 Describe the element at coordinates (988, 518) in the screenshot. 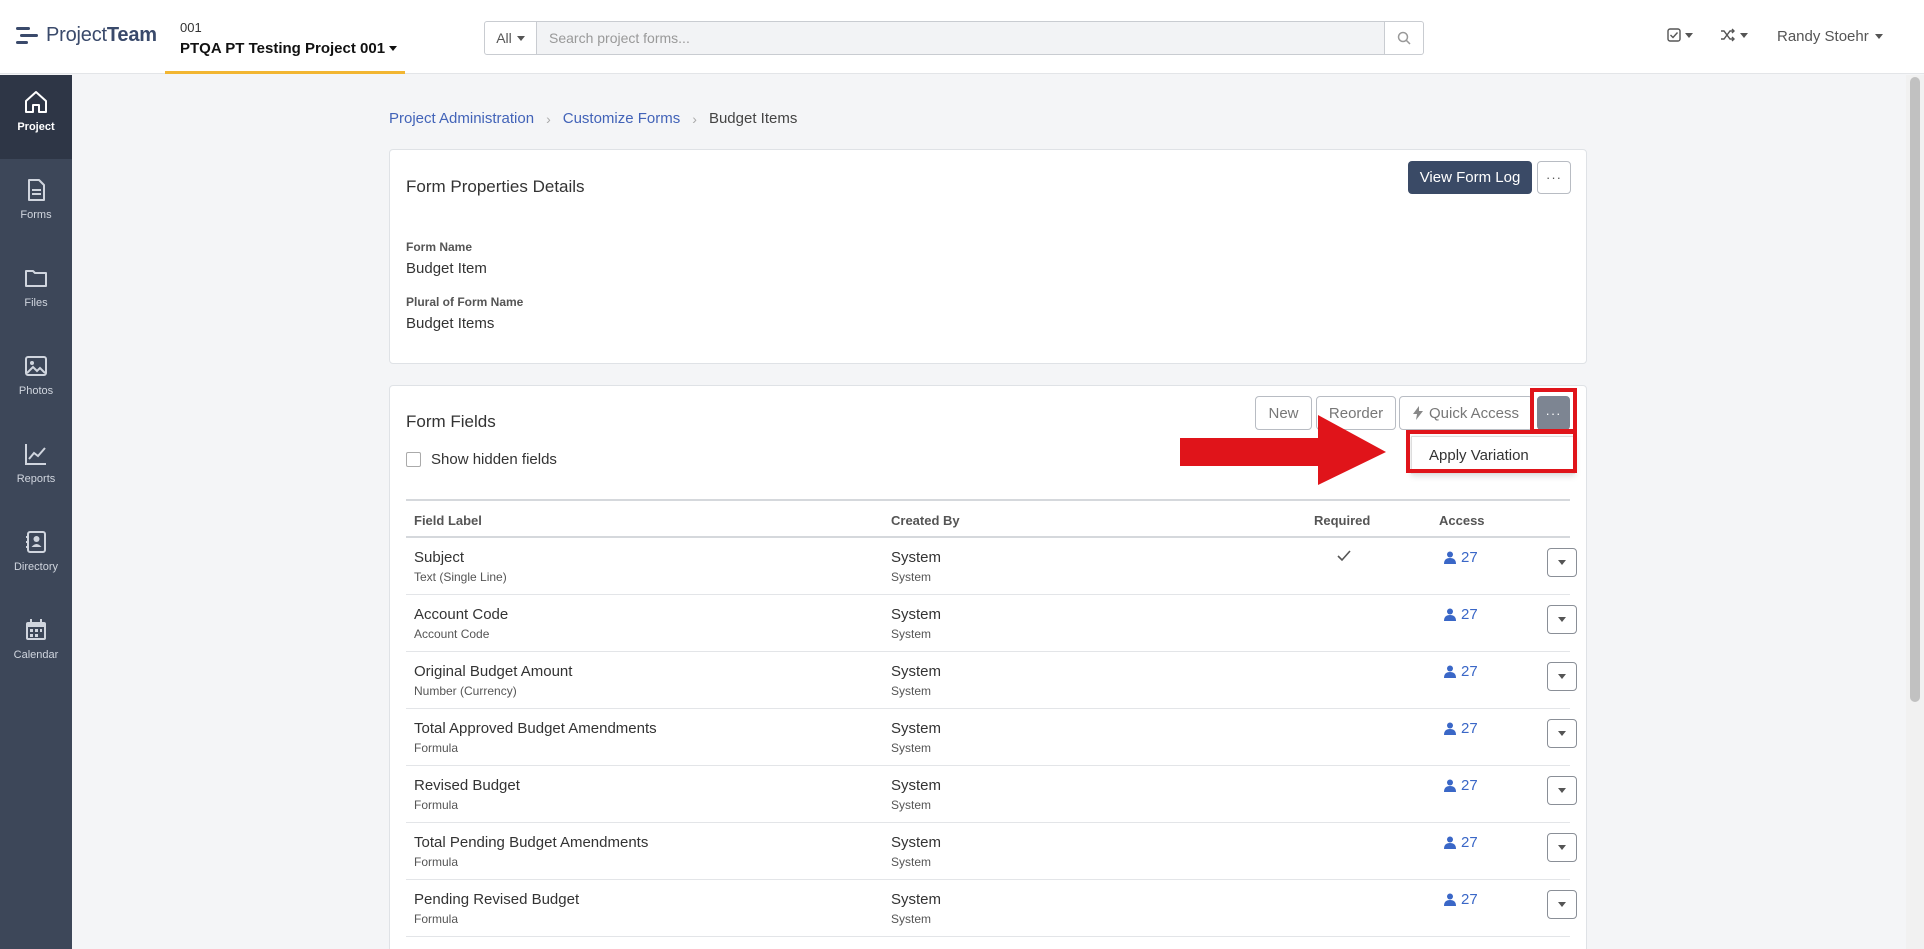

I see `table-header: Field Label Created By Required Access` at that location.